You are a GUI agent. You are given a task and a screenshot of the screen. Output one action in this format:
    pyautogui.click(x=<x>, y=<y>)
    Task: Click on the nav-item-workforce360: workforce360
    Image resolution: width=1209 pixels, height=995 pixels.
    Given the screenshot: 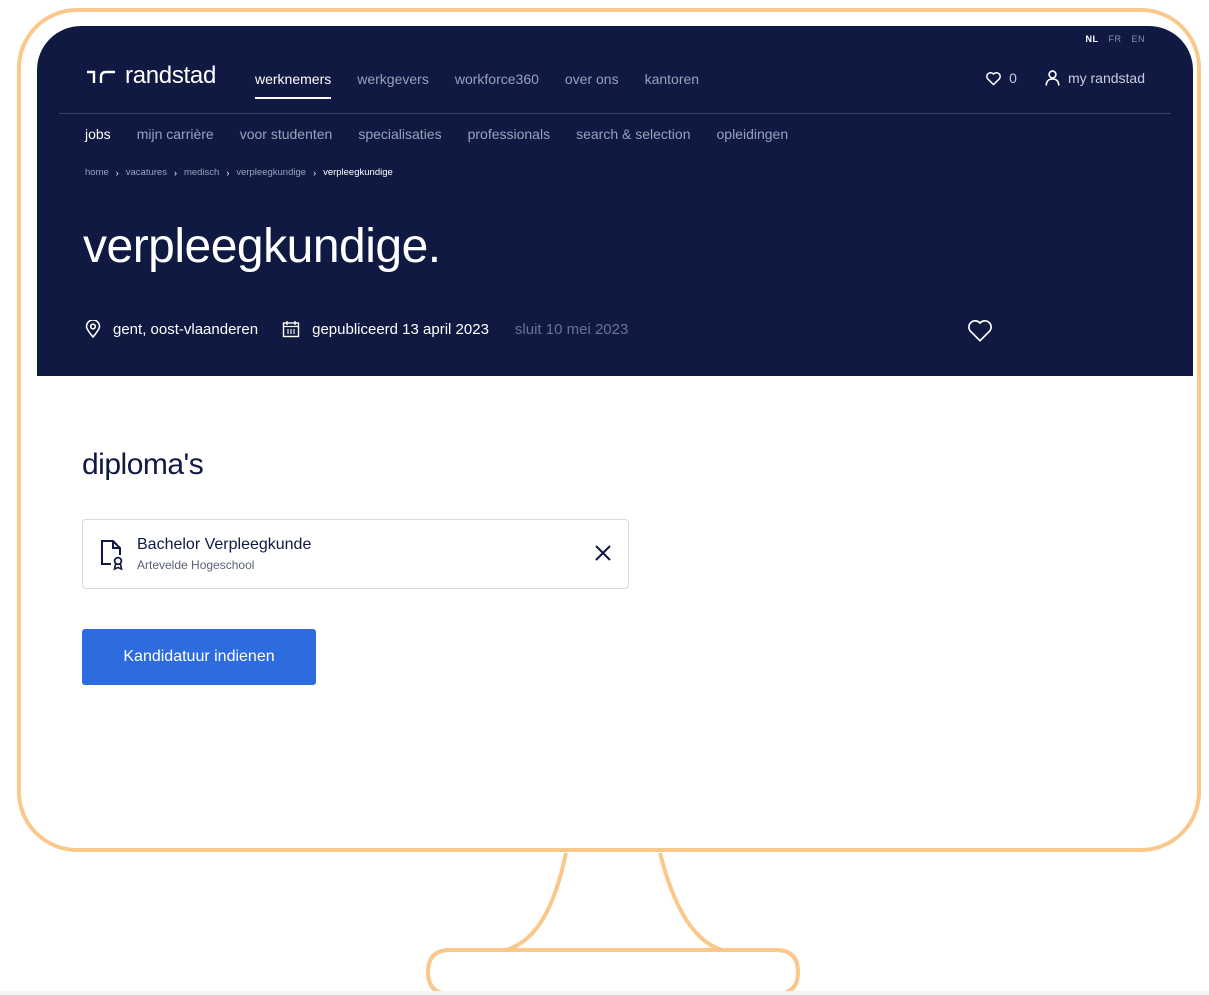 What is the action you would take?
    pyautogui.click(x=497, y=85)
    